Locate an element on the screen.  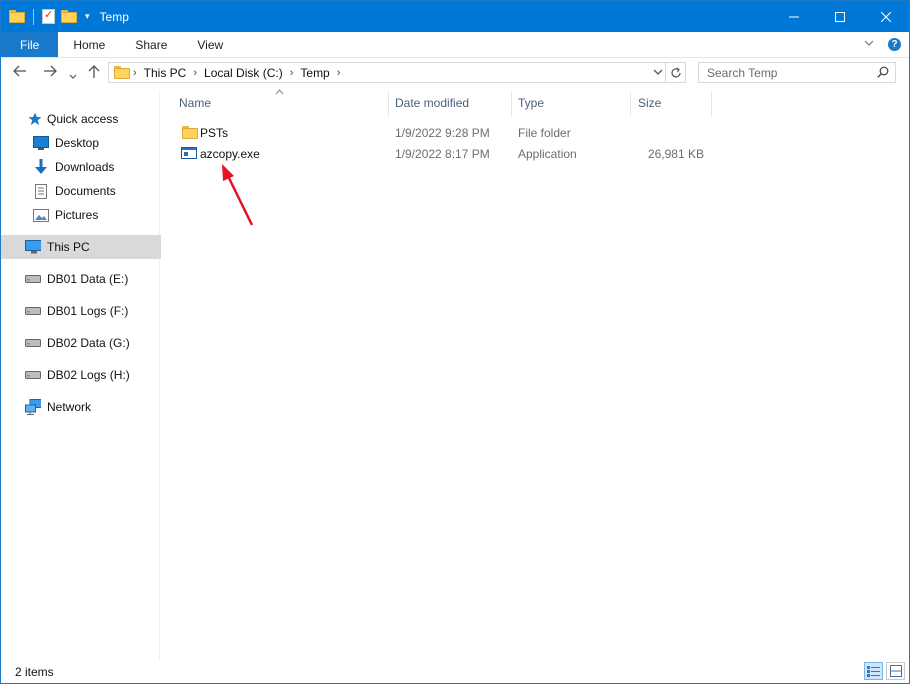
nav-drive-e: DB01 Data (E:) is located at coordinates (91, 279).